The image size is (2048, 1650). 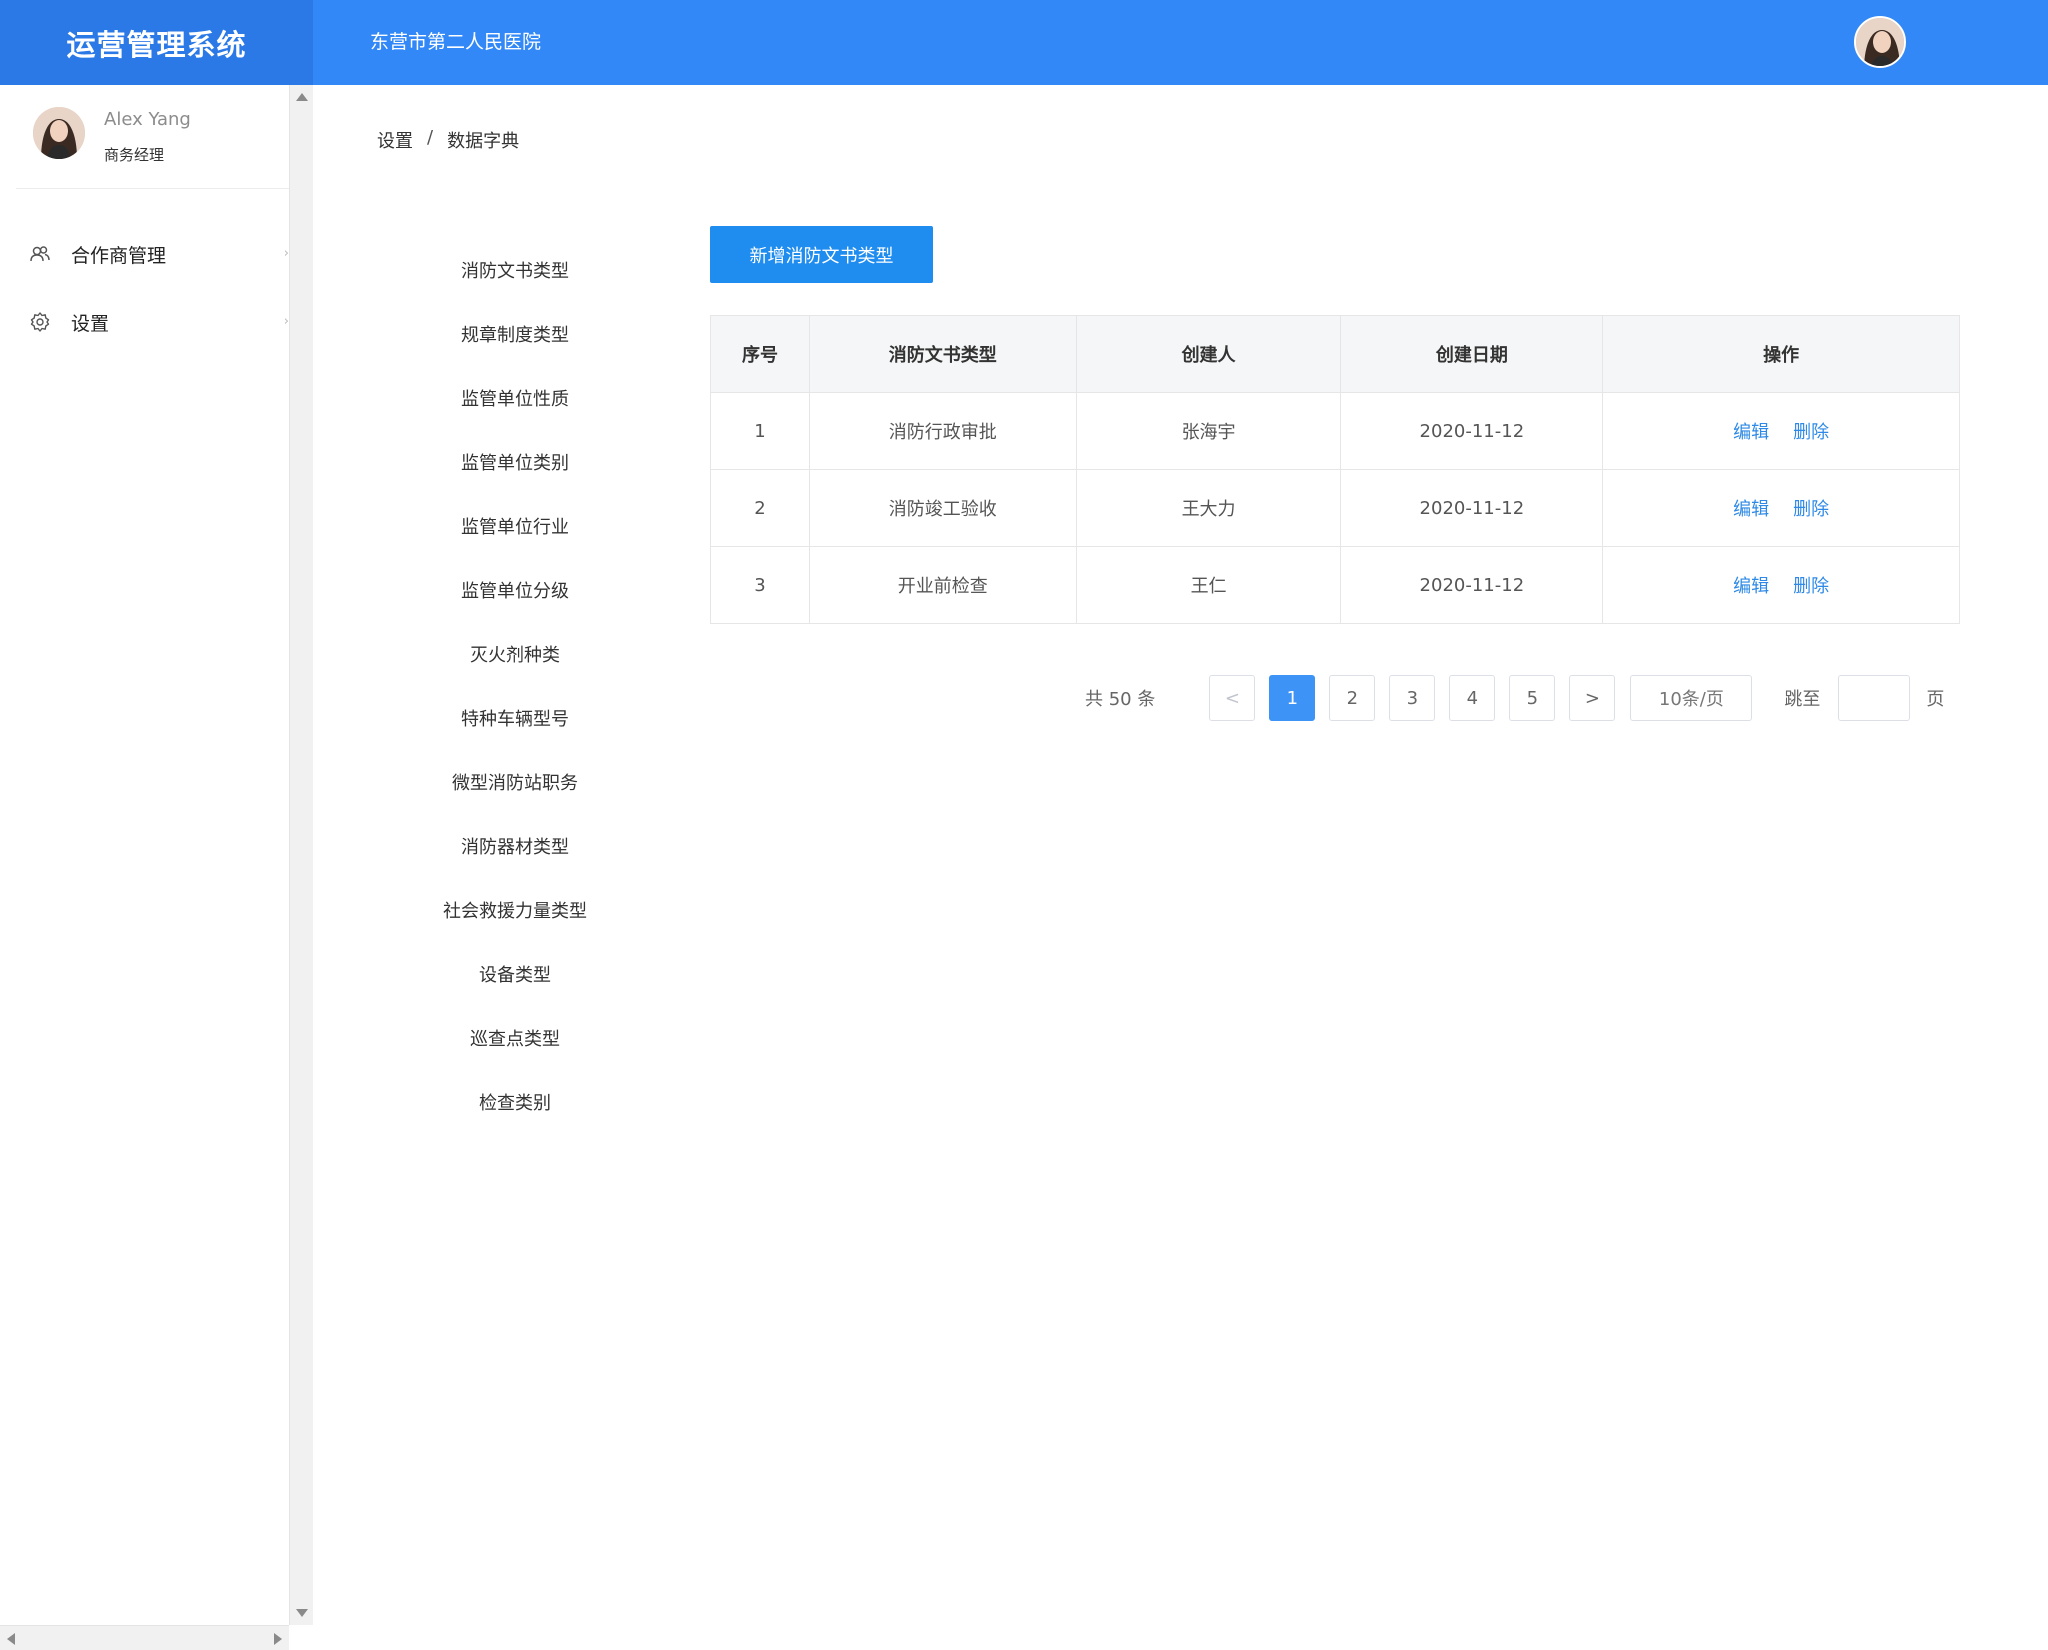 What do you see at coordinates (11, 1639) in the screenshot?
I see `scroll-left-arrow-icon` at bounding box center [11, 1639].